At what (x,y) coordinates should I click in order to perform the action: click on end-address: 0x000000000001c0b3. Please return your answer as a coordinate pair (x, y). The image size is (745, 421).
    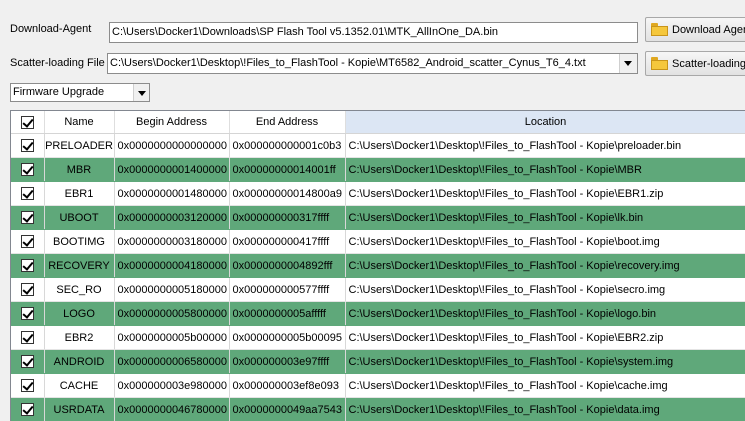
    Looking at the image, I should click on (287, 146).